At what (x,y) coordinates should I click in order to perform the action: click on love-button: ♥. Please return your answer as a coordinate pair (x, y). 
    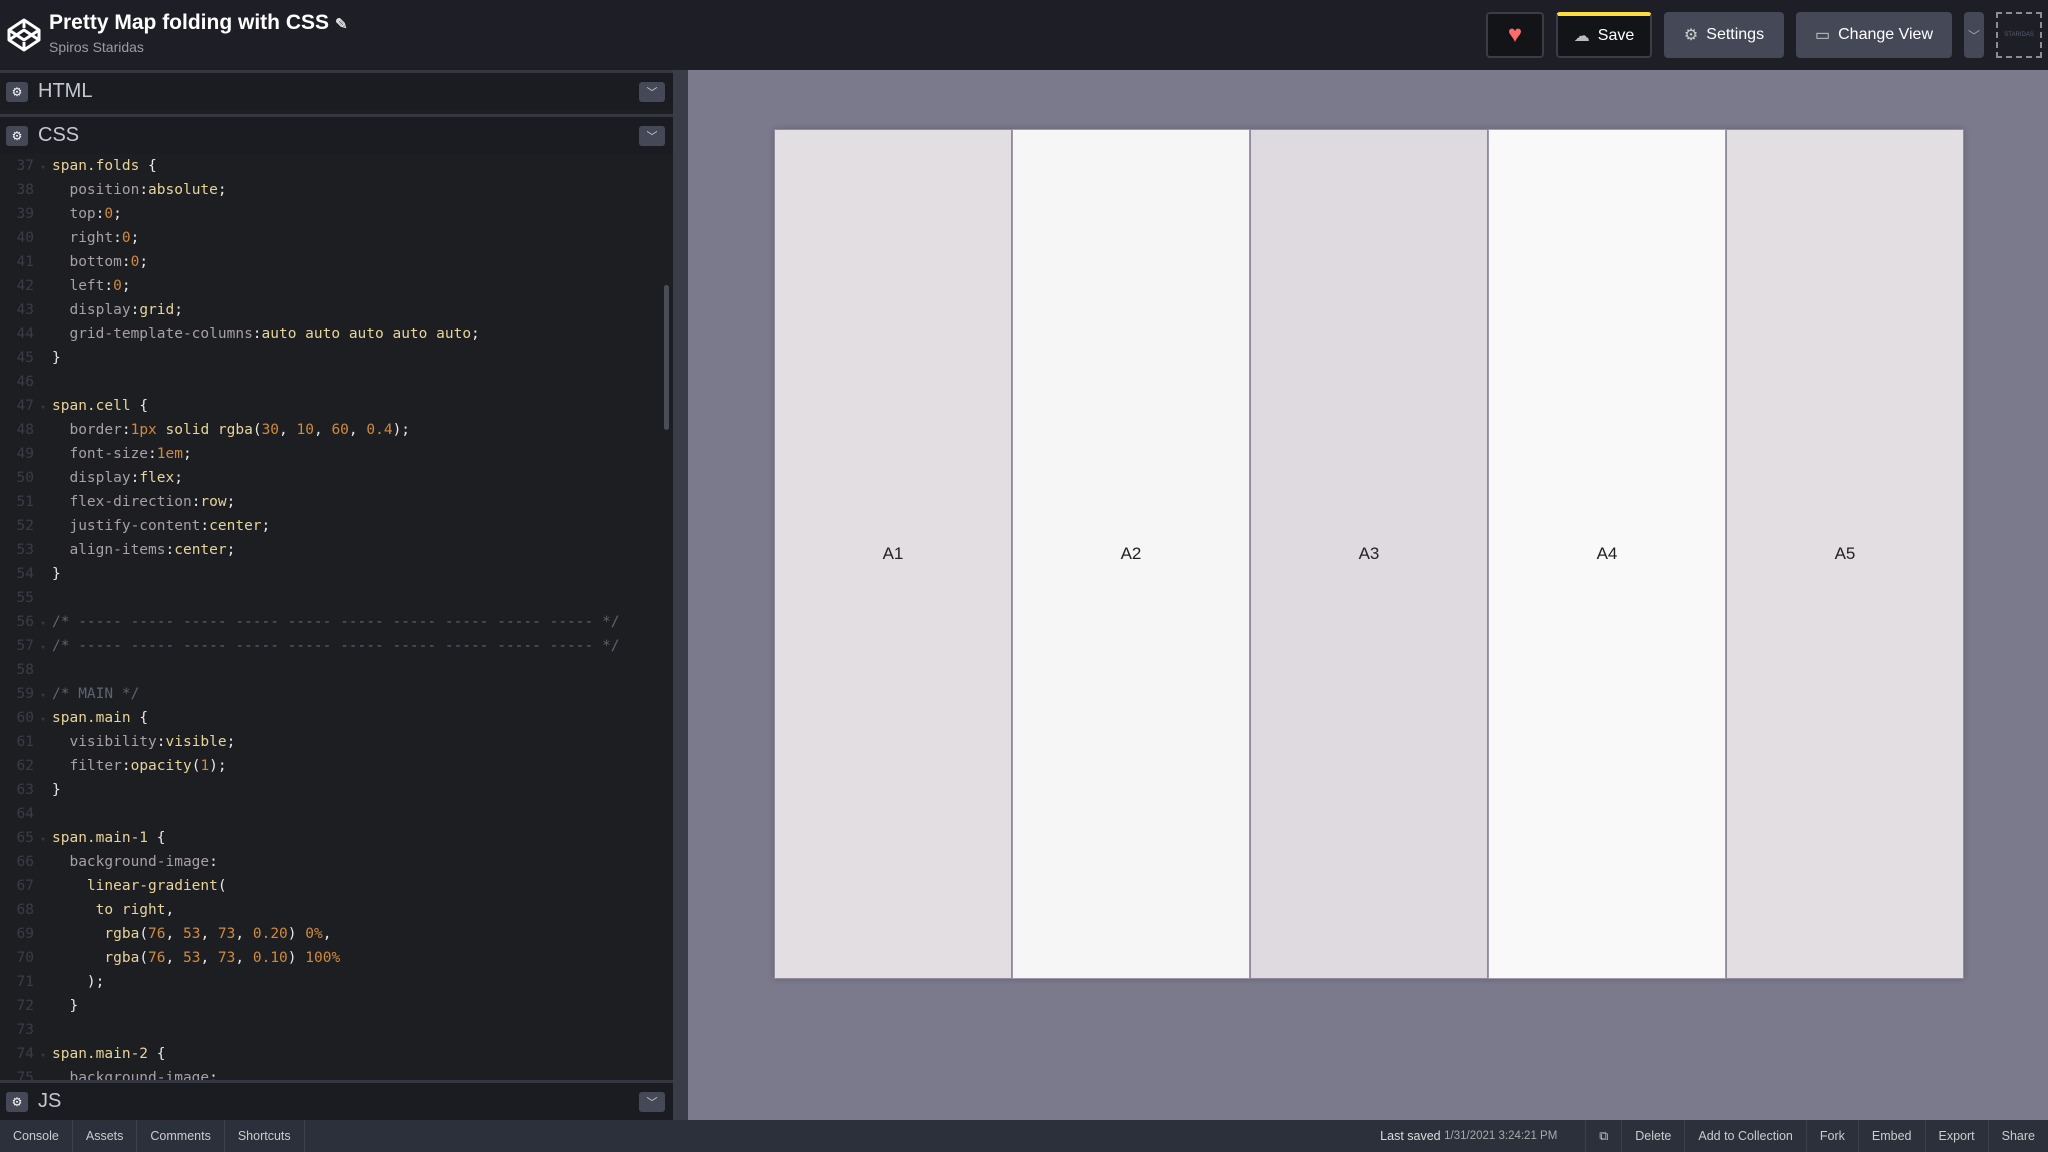
    Looking at the image, I should click on (1515, 35).